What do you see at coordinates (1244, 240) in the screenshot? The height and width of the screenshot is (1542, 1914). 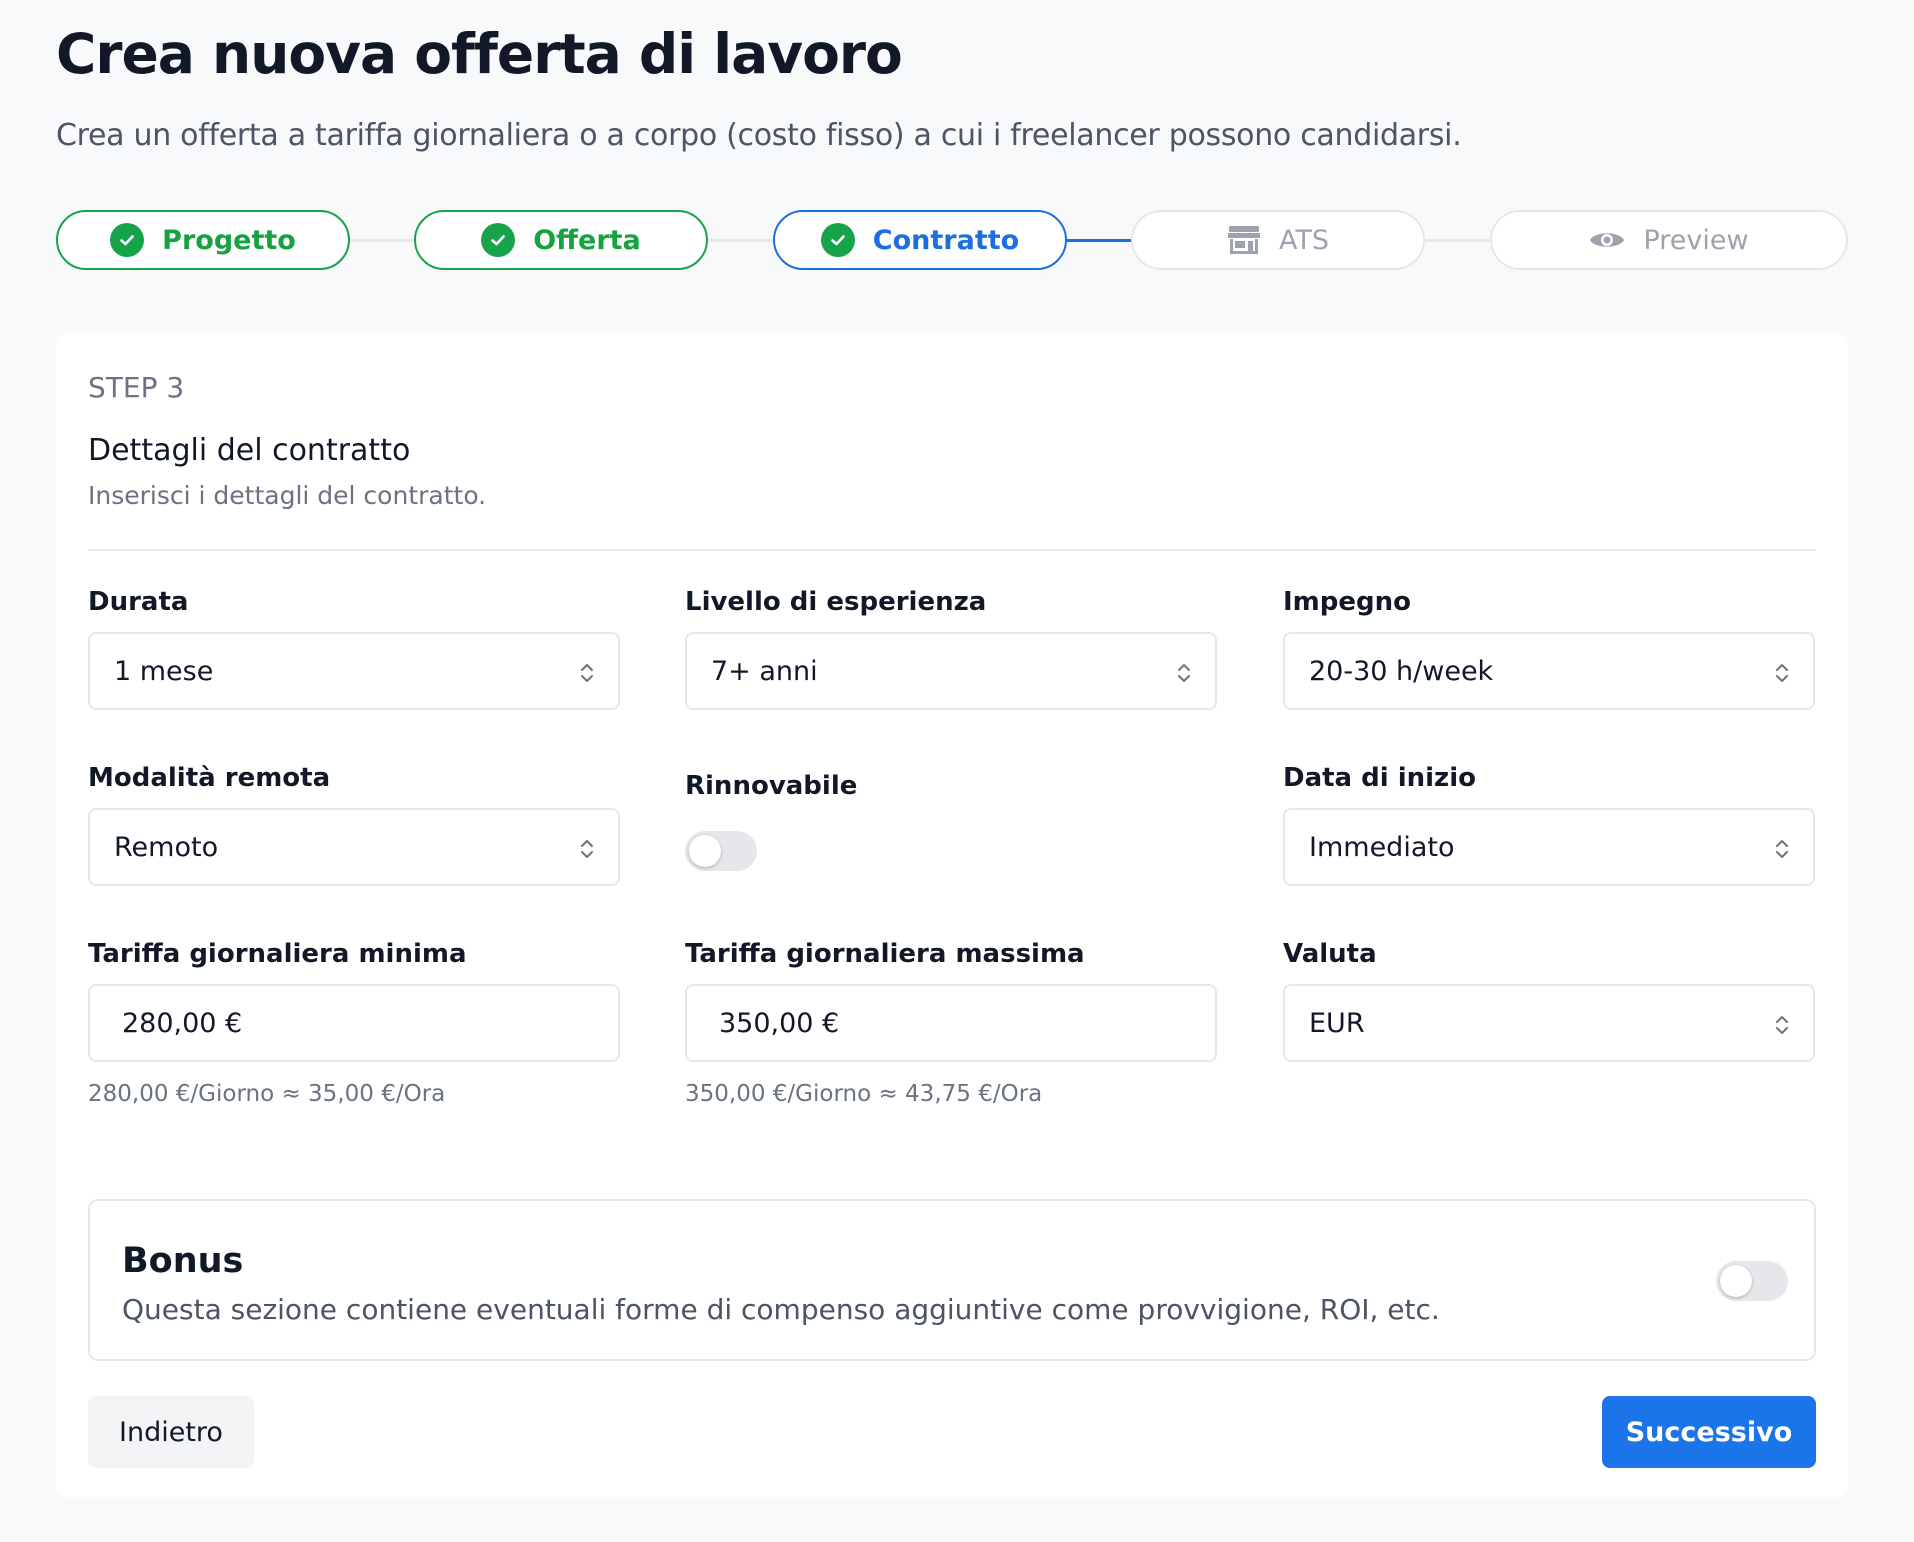 I see `store-icon` at bounding box center [1244, 240].